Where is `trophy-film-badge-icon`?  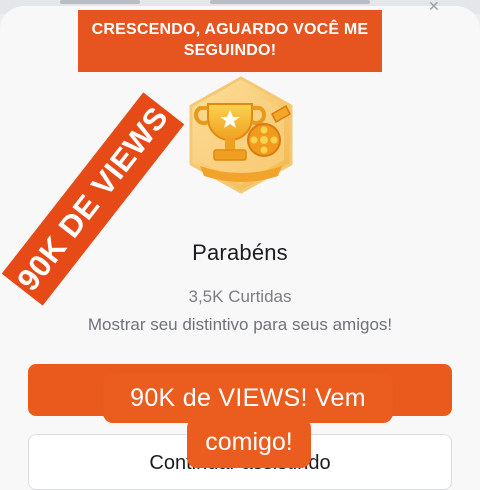 trophy-film-badge-icon is located at coordinates (241, 135).